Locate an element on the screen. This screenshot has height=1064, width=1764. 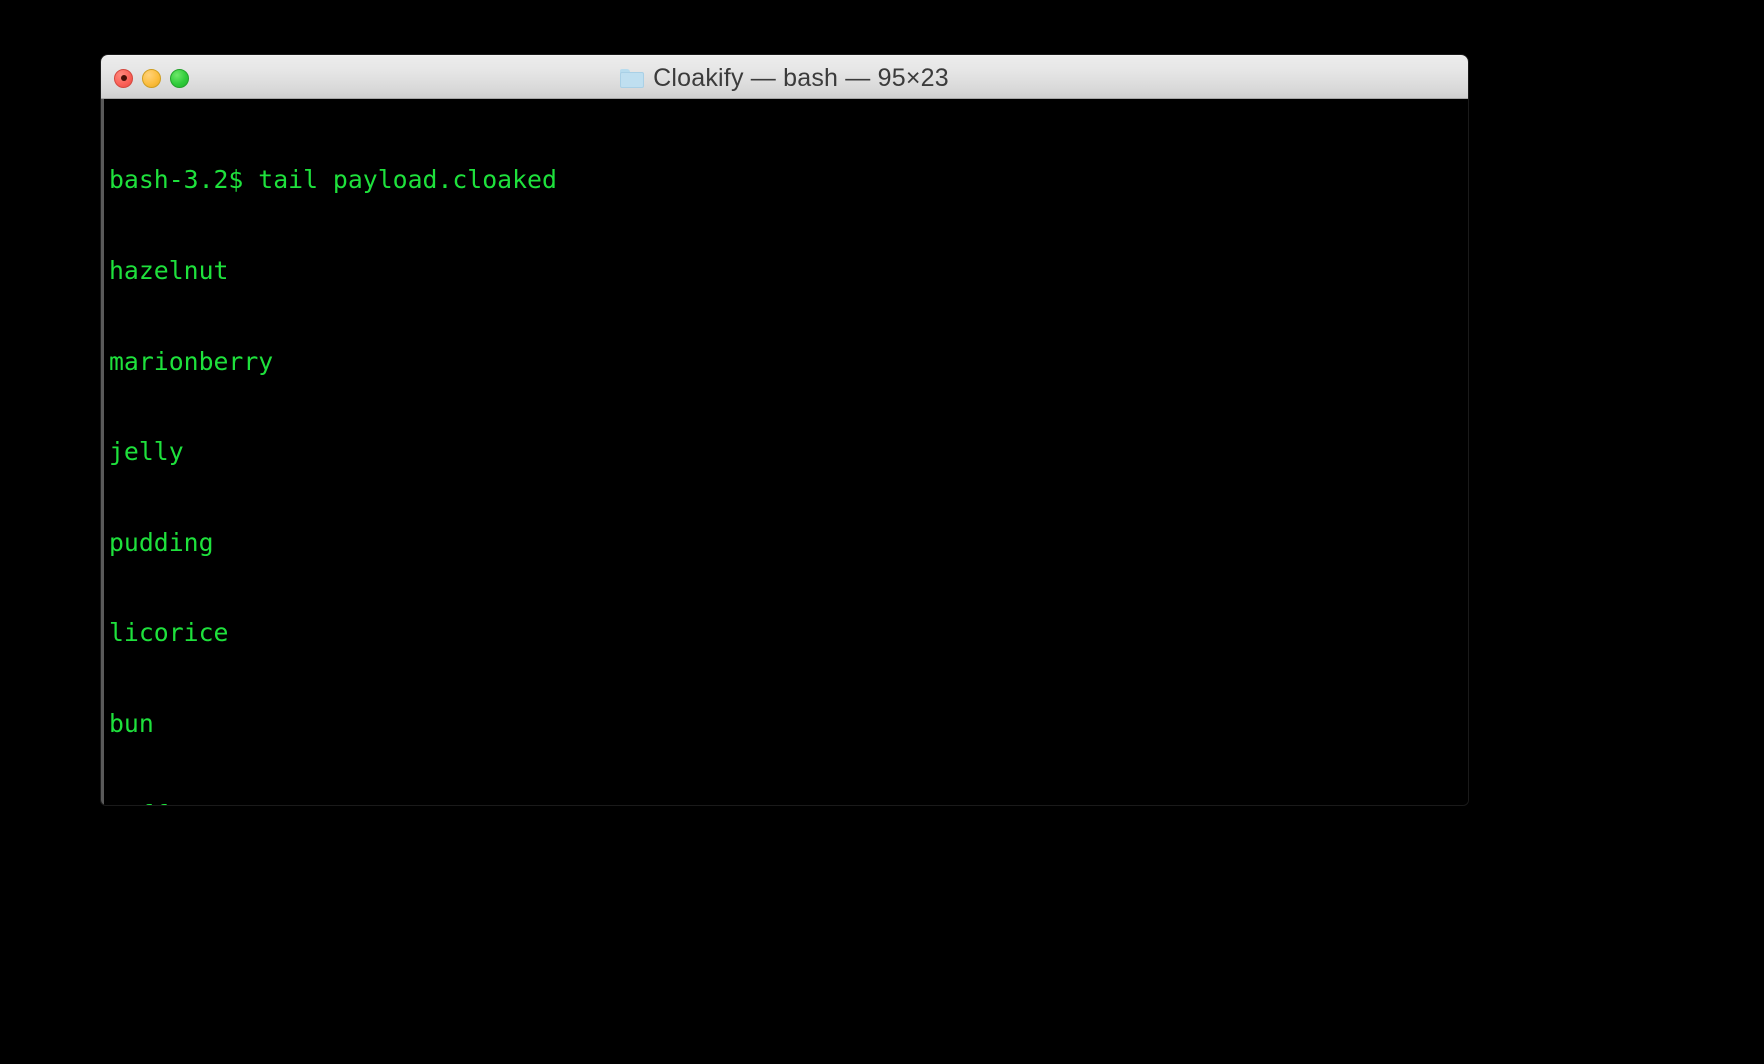
window-title: Cloakify — bash — 95×23 is located at coordinates (801, 77).